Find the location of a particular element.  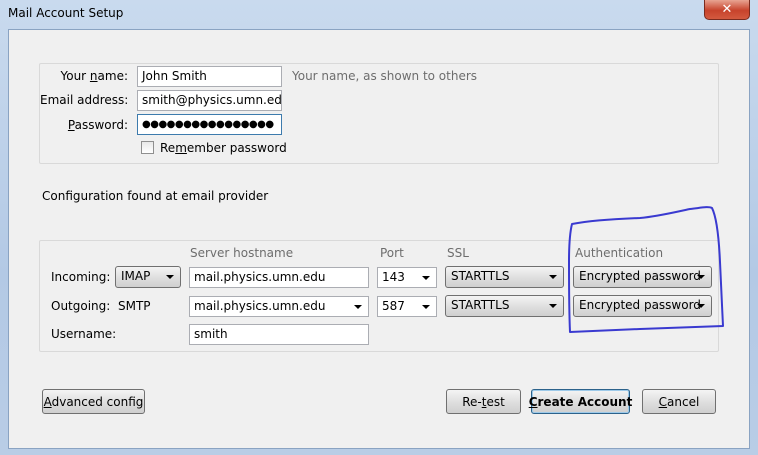

advanced-config-button: Advanced config is located at coordinates (93, 401).